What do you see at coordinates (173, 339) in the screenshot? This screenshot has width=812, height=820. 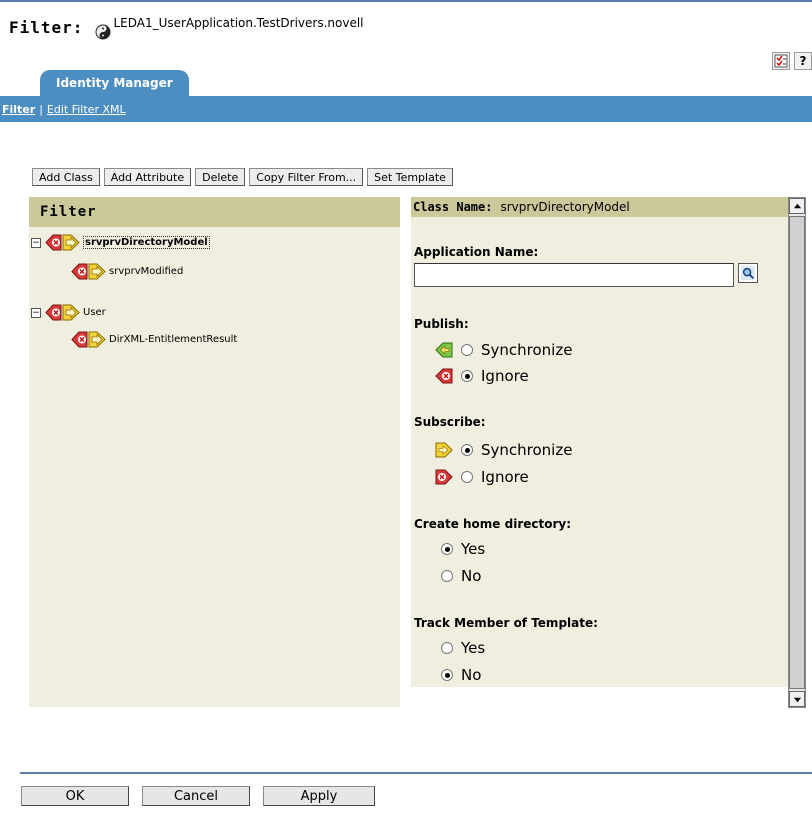 I see `tree-item-label: DirXML-EntitlementResult` at bounding box center [173, 339].